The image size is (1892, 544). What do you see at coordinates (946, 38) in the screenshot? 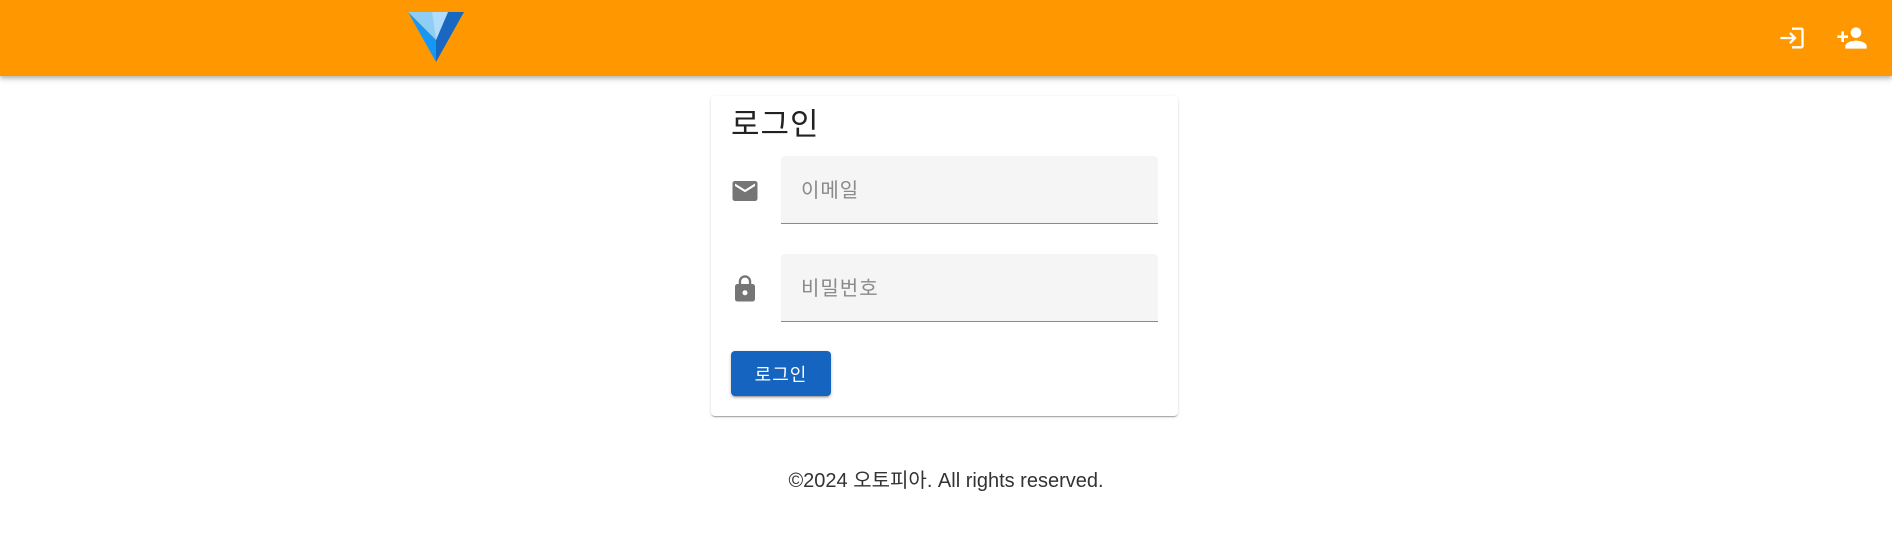
I see `app-bar` at bounding box center [946, 38].